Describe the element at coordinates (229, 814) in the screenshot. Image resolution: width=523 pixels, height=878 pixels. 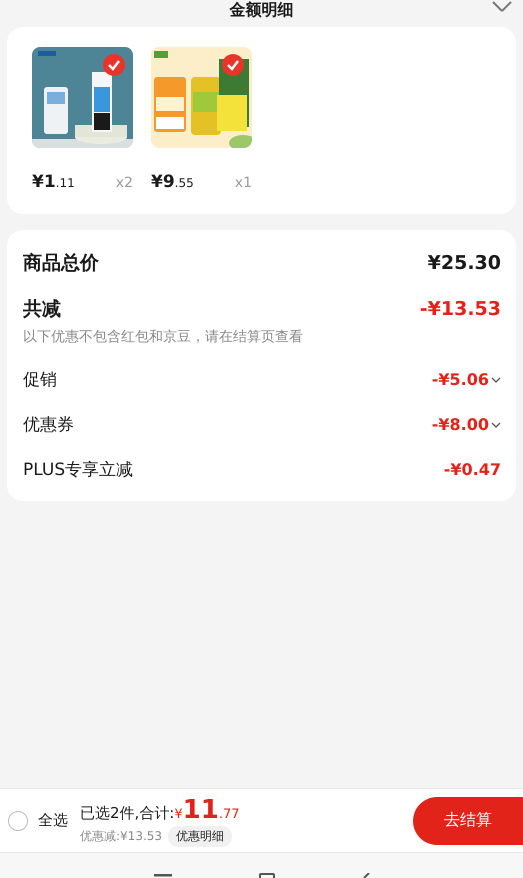
I see `total-price-decimal: .77` at that location.